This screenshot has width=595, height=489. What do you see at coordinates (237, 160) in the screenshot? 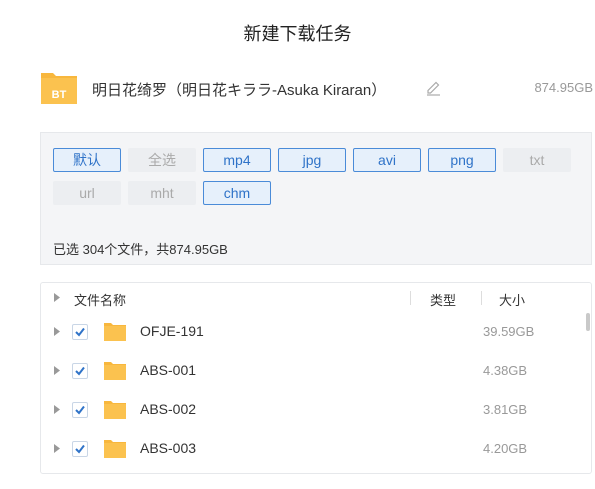
I see `filter-tag-mp4: mp4` at bounding box center [237, 160].